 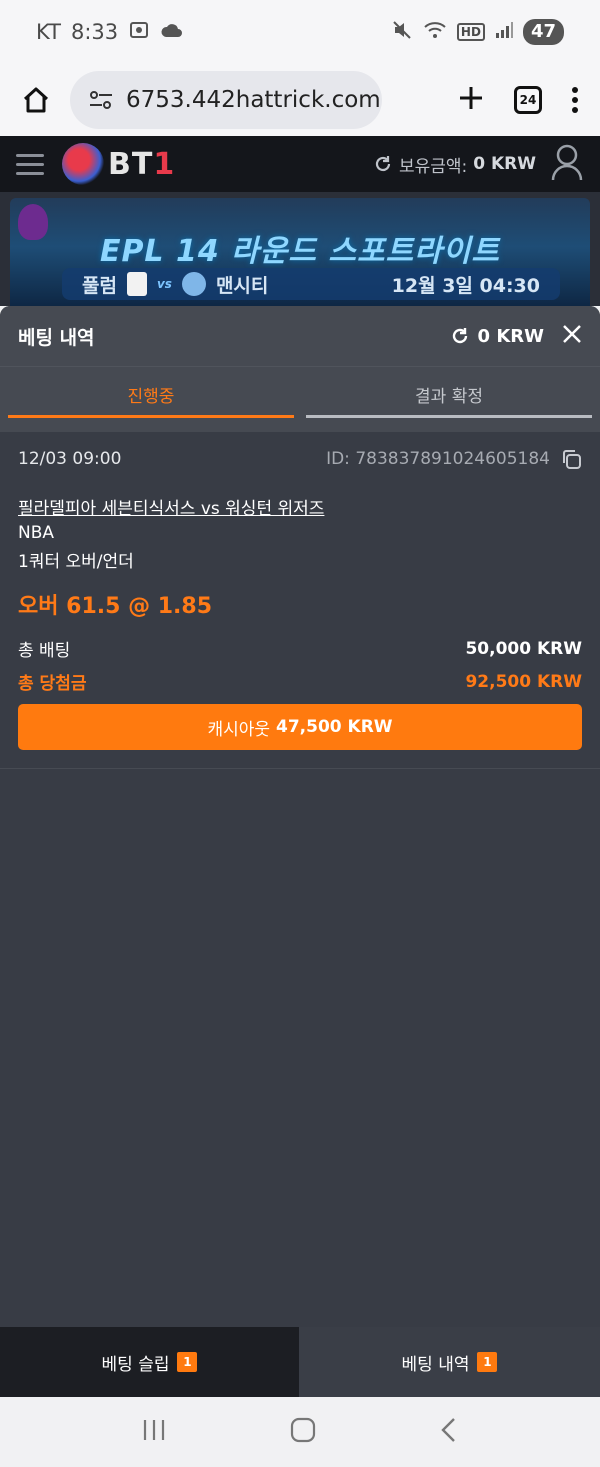 I want to click on fulham-crest-icon, so click(x=136, y=284).